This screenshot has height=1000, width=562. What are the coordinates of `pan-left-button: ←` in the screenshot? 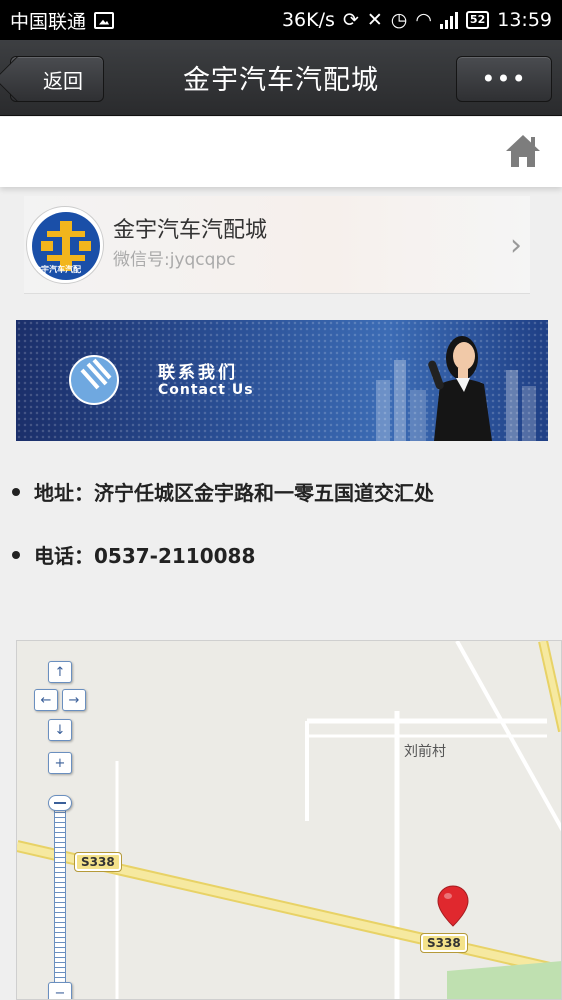 It's located at (46, 700).